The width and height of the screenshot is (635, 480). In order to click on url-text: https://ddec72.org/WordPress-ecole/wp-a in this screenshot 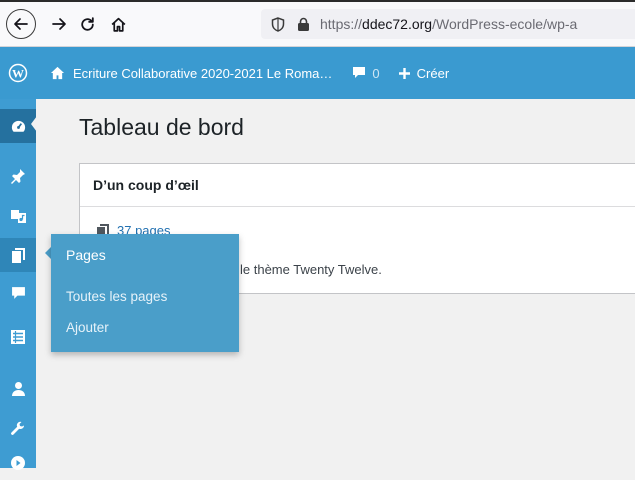, I will do `click(448, 24)`.